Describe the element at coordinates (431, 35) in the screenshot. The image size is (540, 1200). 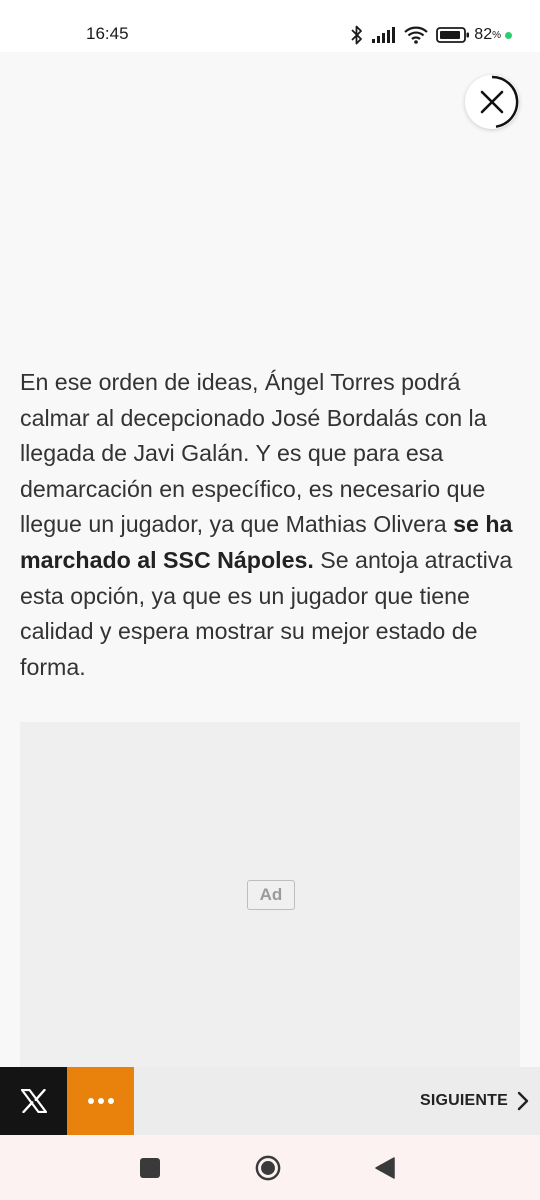
I see `status-icons: 82%` at that location.